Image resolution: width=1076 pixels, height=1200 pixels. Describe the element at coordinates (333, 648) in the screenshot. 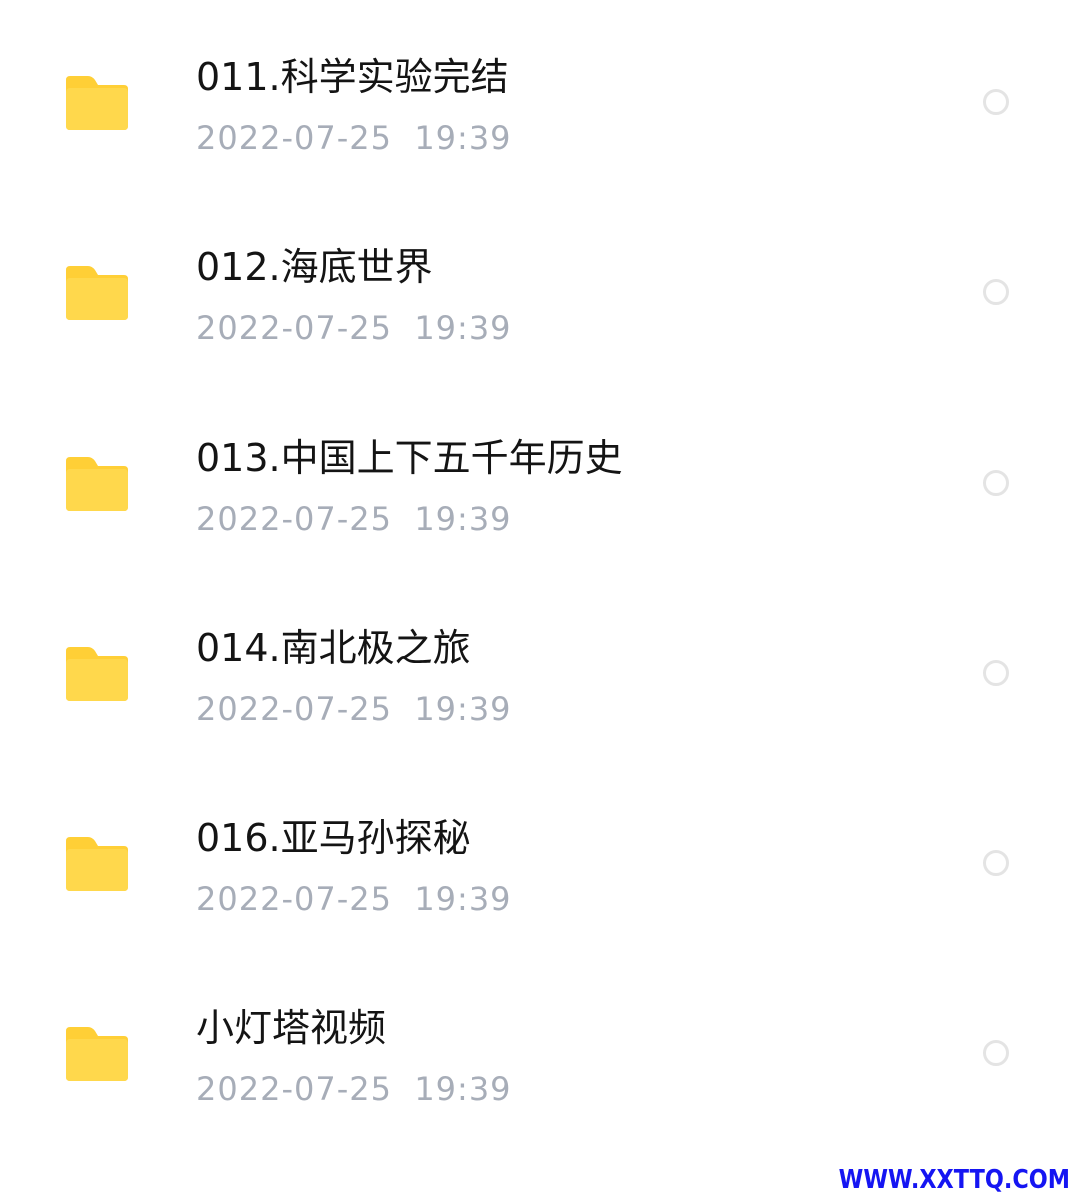

I see `folder-name: 014.南北极之旅` at that location.